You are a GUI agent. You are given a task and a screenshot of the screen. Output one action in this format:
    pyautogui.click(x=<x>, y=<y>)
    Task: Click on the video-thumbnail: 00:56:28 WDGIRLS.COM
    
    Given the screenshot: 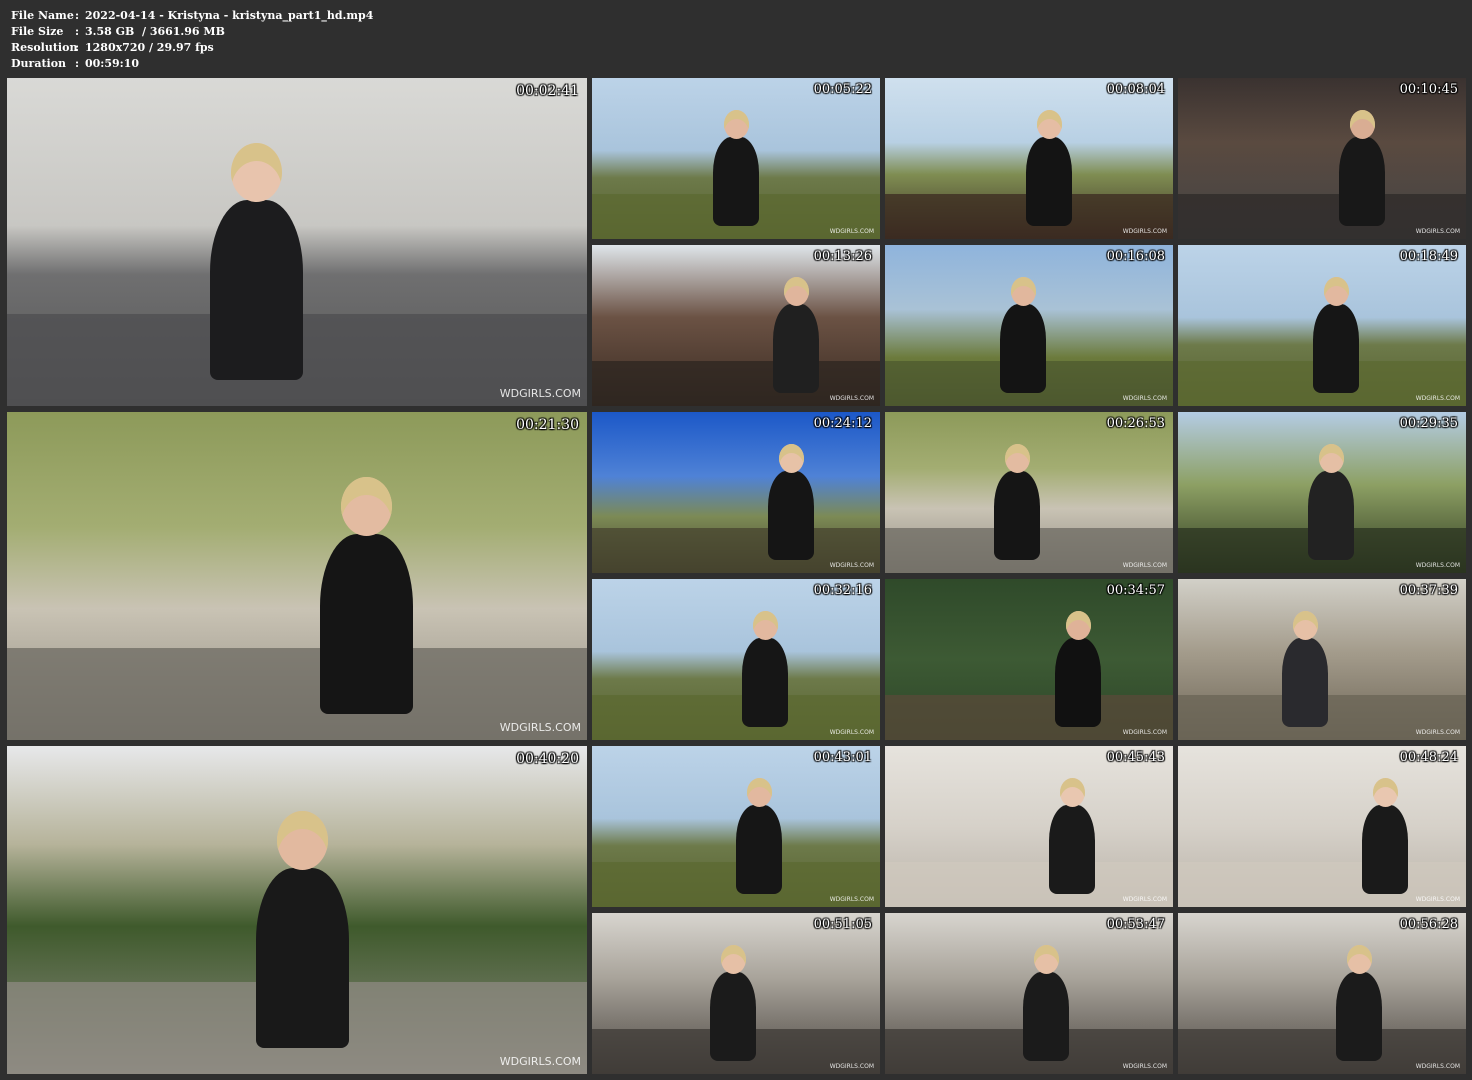 What is the action you would take?
    pyautogui.click(x=1322, y=993)
    